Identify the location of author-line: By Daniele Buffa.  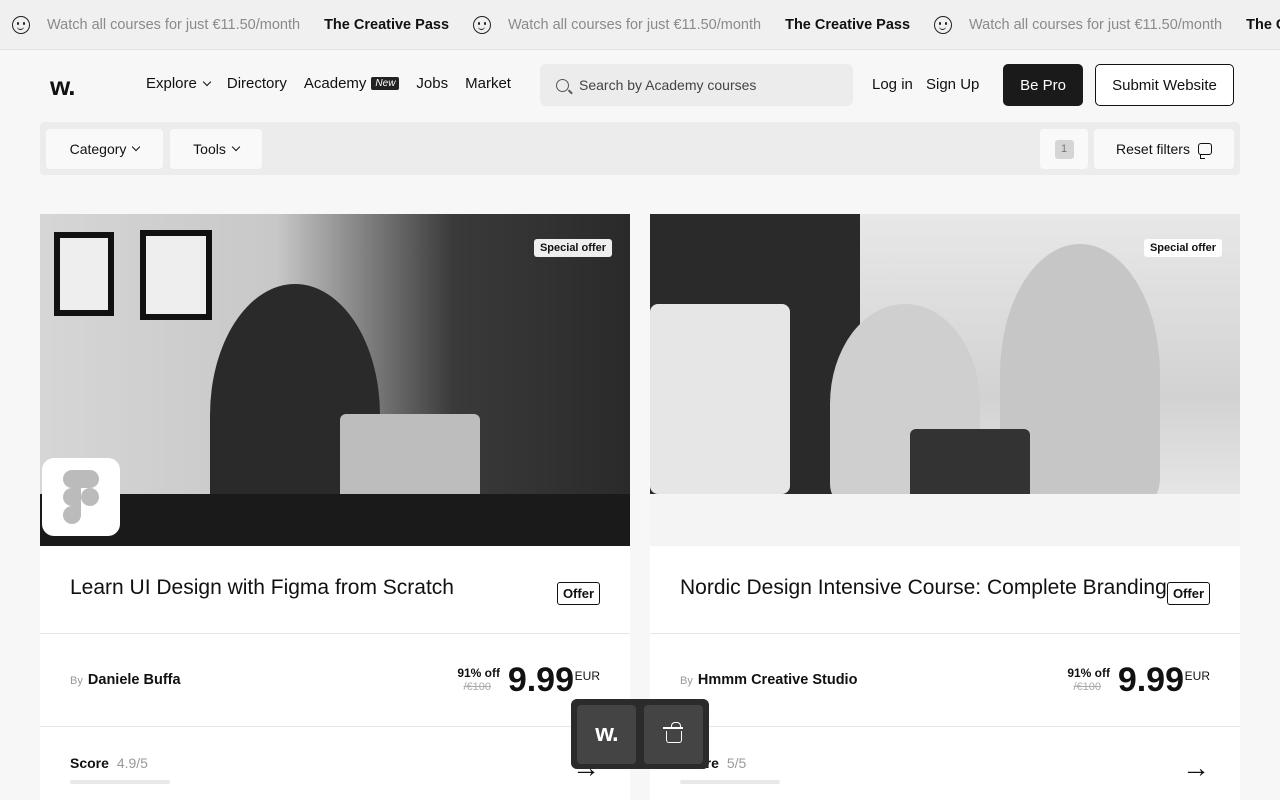
(125, 680).